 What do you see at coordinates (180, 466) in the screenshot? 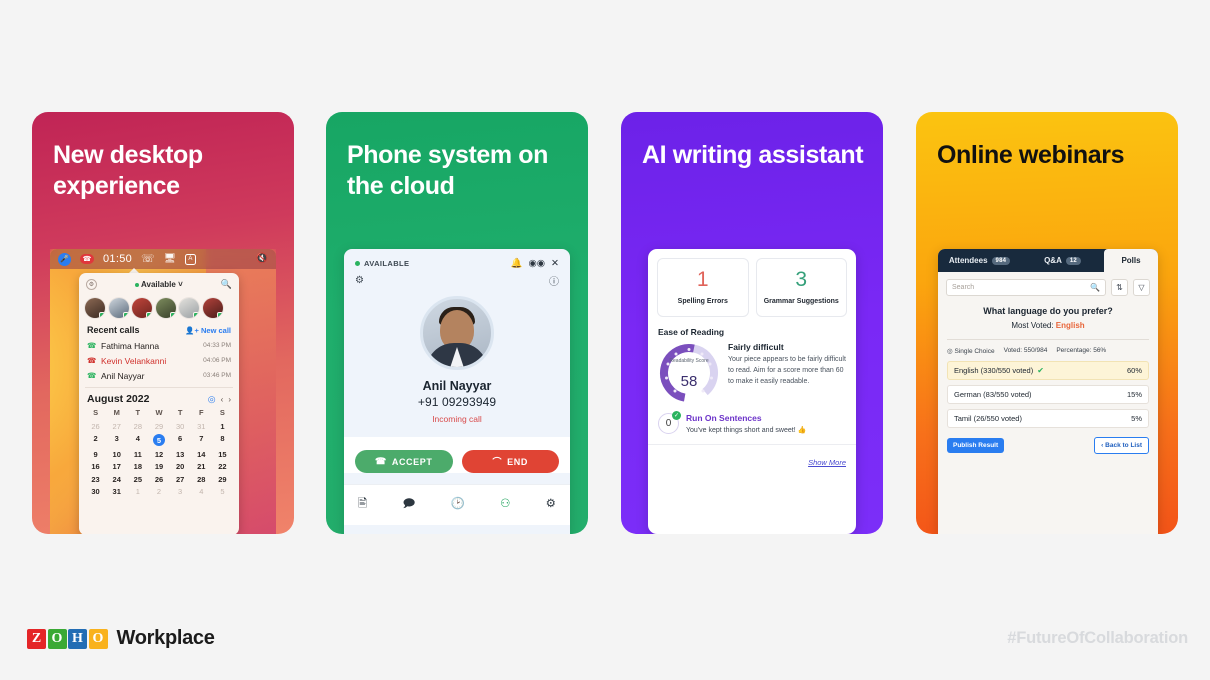
I see `calendar-day: 20` at bounding box center [180, 466].